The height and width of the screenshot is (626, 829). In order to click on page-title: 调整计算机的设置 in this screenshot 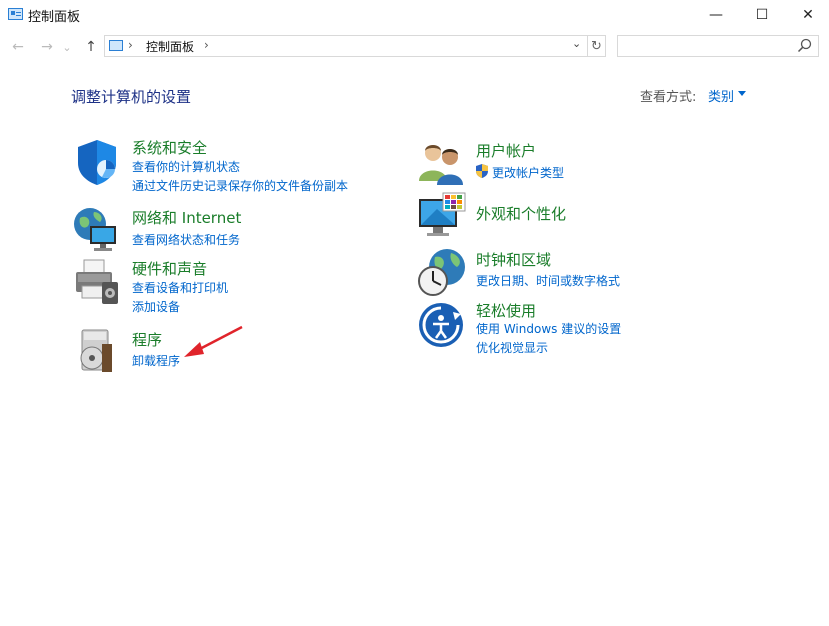, I will do `click(131, 97)`.